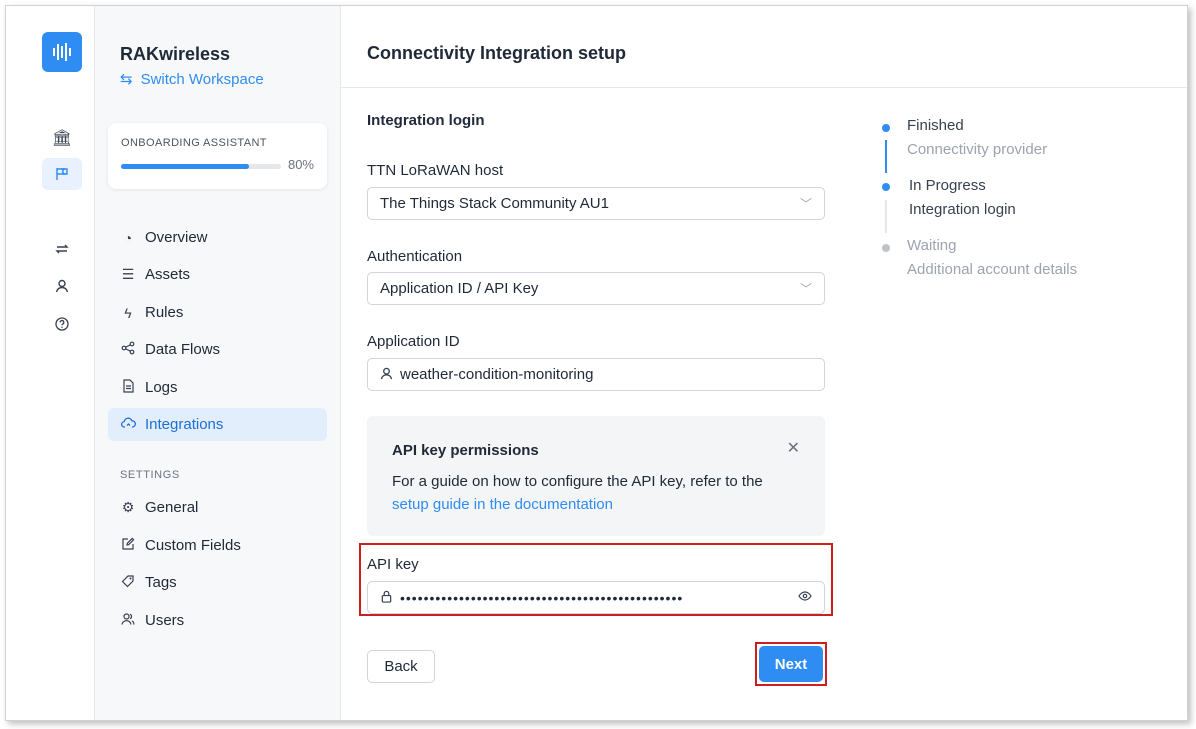 Image resolution: width=1196 pixels, height=729 pixels. I want to click on nav-item-tags: Tags, so click(217, 582).